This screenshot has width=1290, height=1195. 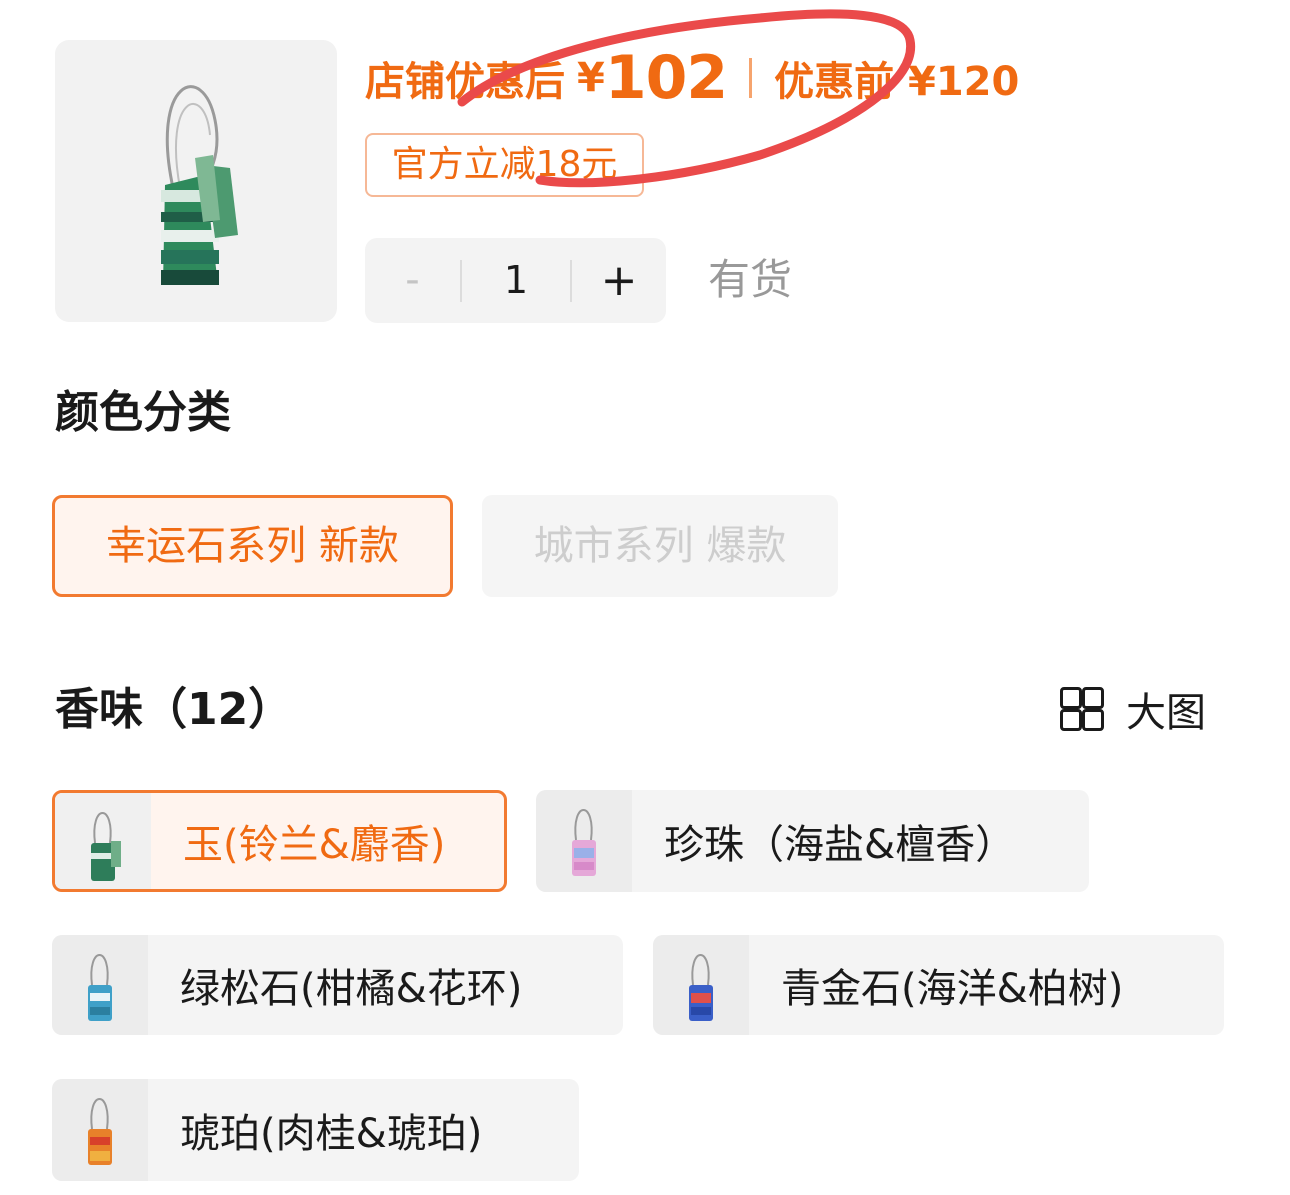 I want to click on scent-option-amber: 琥珀(肉桂&琥珀), so click(x=315, y=1130).